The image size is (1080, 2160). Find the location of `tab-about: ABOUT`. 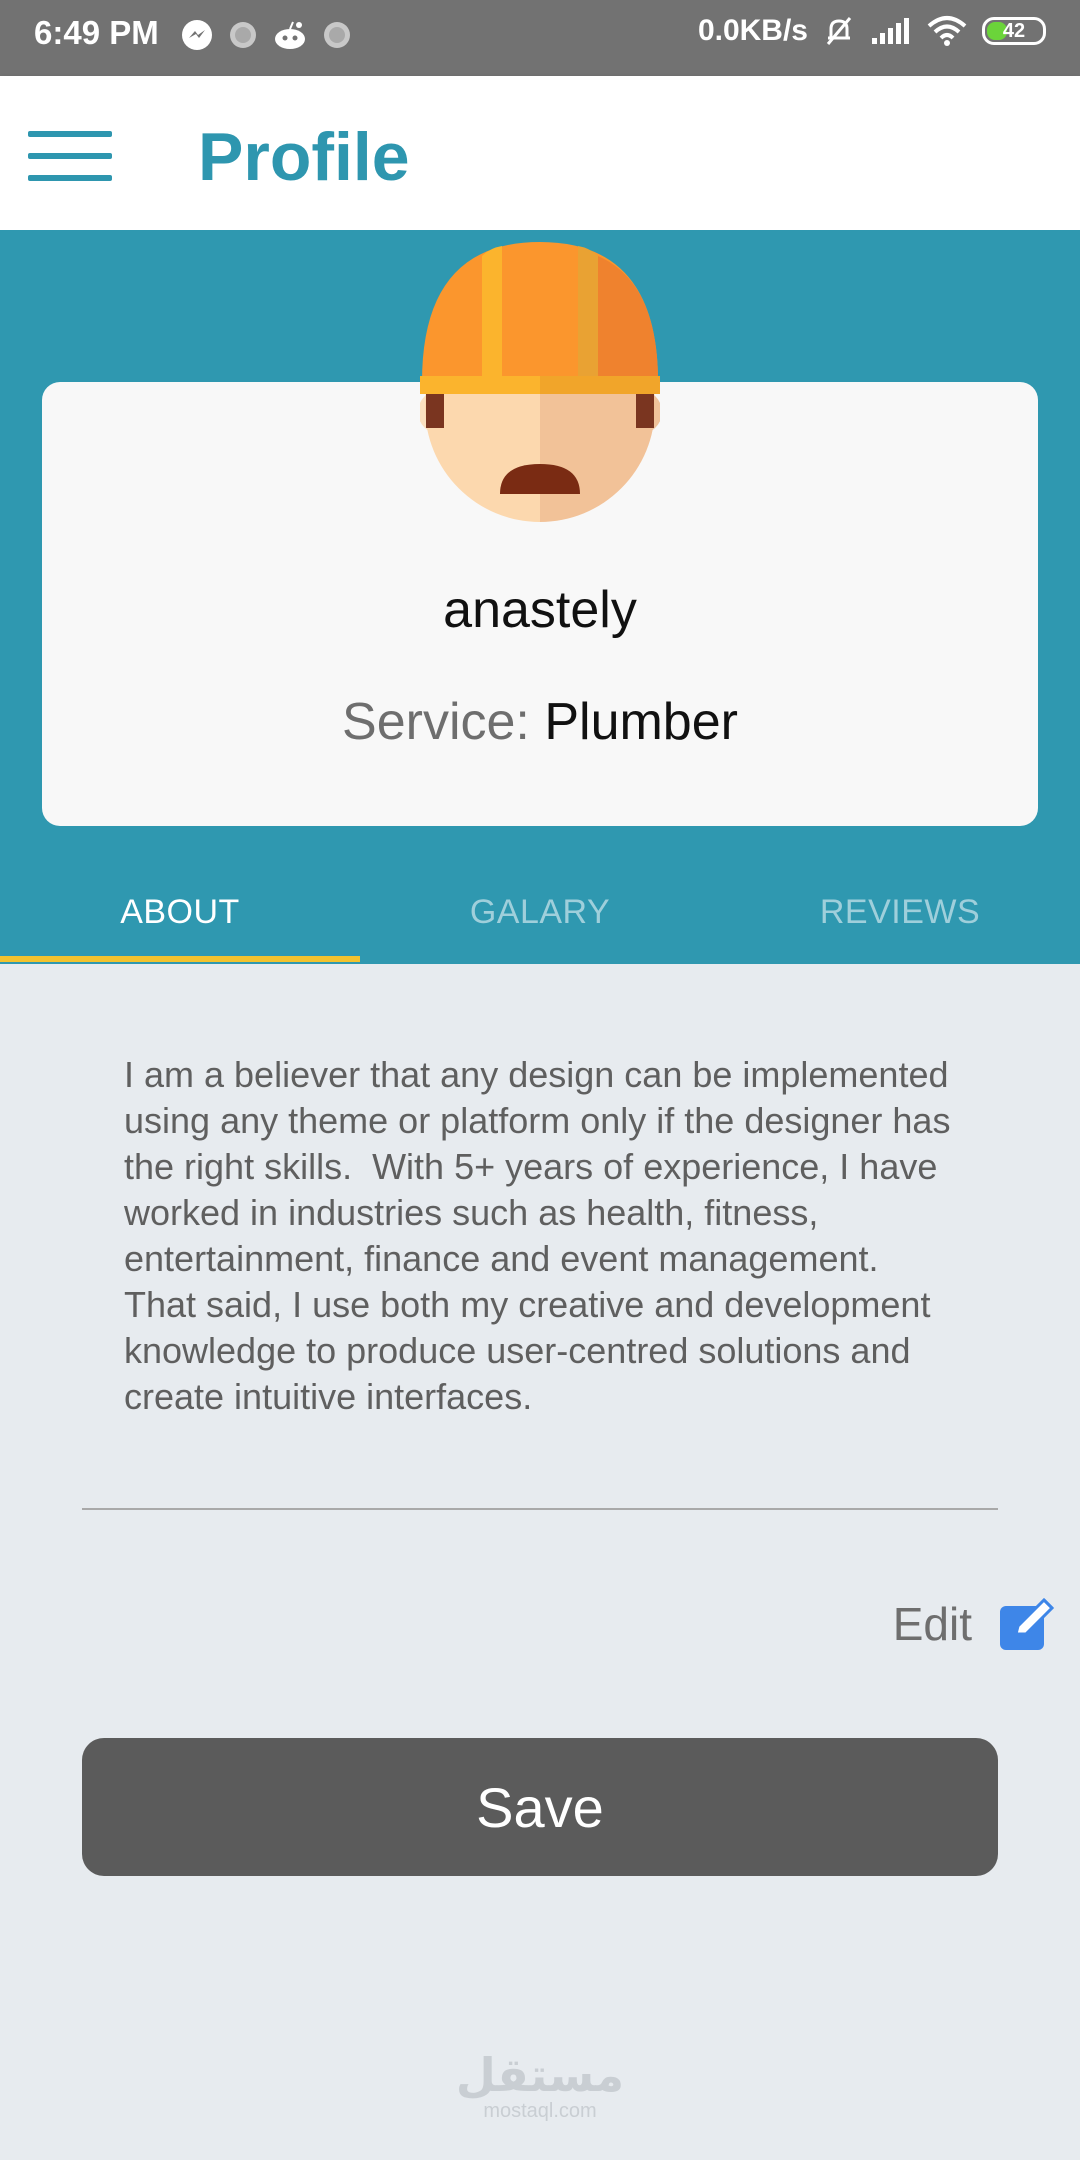

tab-about: ABOUT is located at coordinates (180, 912).